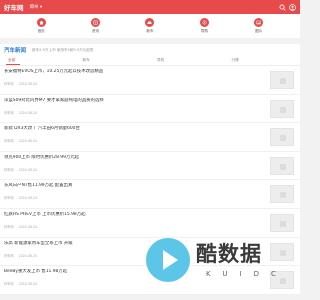 This screenshot has height=300, width=320. I want to click on nav-bar: 首页 资讯 新车 导购 图片, so click(150, 26).